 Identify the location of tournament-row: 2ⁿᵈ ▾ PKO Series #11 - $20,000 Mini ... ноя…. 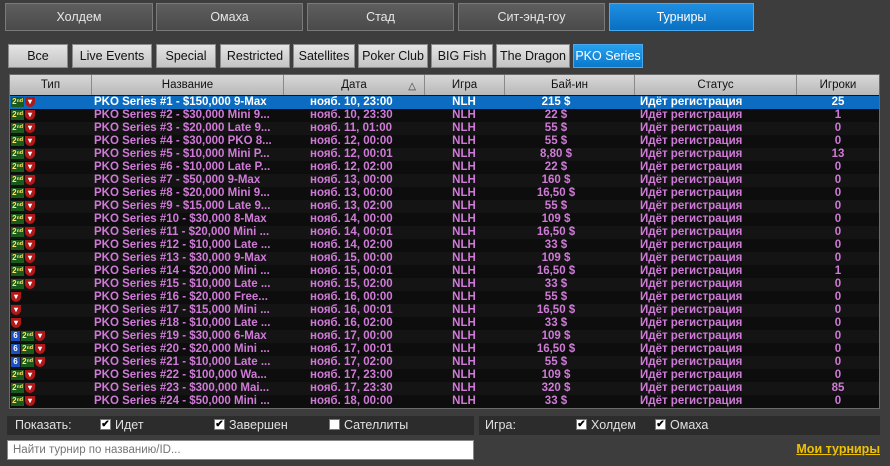
(444, 232).